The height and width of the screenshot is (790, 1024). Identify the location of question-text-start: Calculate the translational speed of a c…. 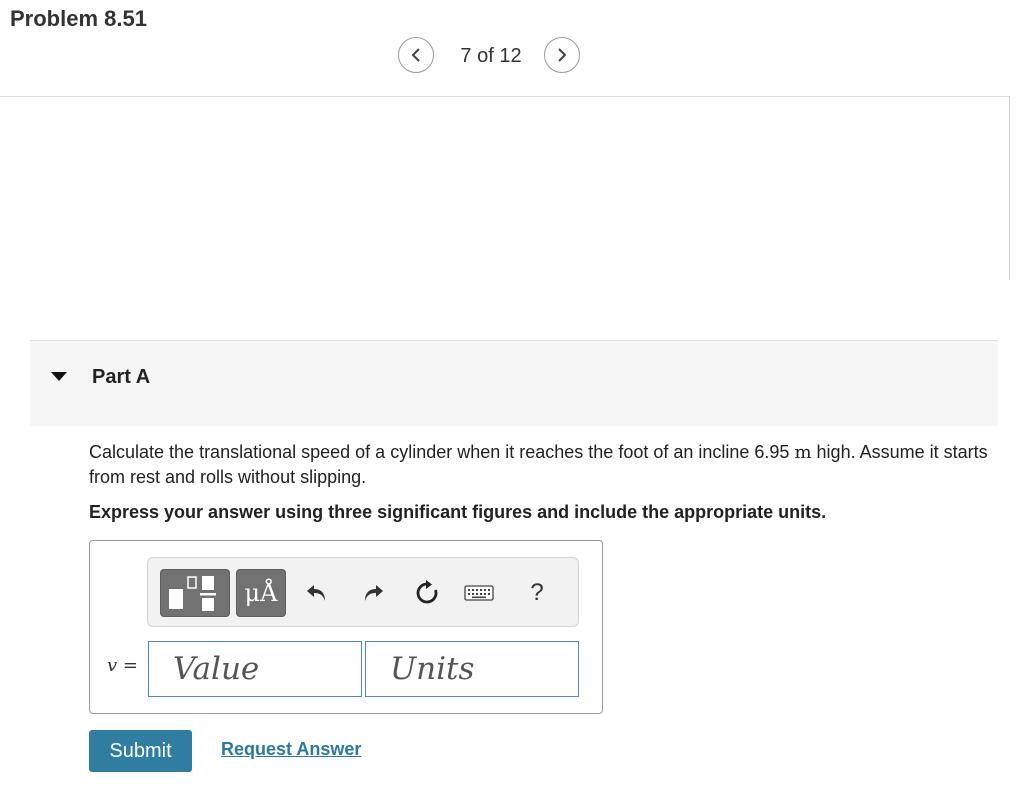
(439, 452).